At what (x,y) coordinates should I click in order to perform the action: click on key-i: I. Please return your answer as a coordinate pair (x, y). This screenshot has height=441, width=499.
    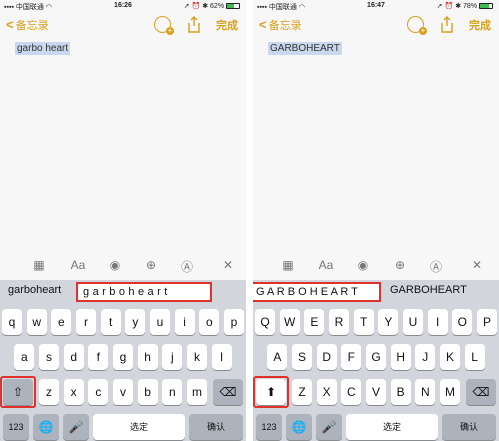
    Looking at the image, I should click on (437, 322).